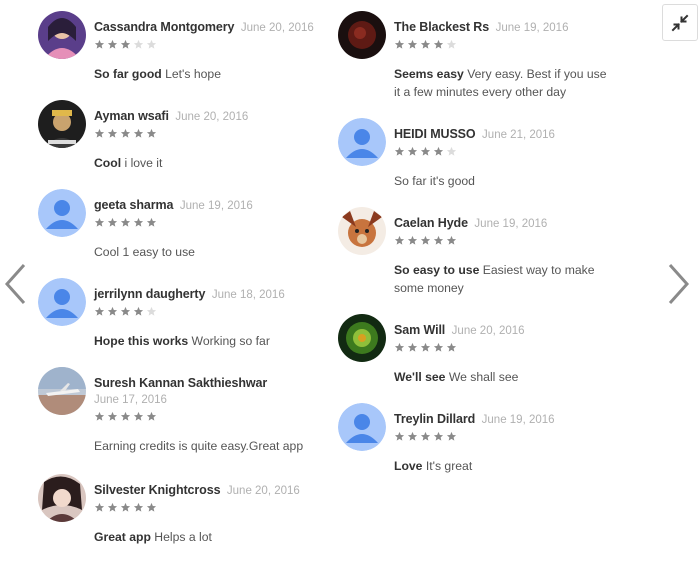 The height and width of the screenshot is (566, 699). I want to click on review-text: Hope this works Working so far, so click(211, 341).